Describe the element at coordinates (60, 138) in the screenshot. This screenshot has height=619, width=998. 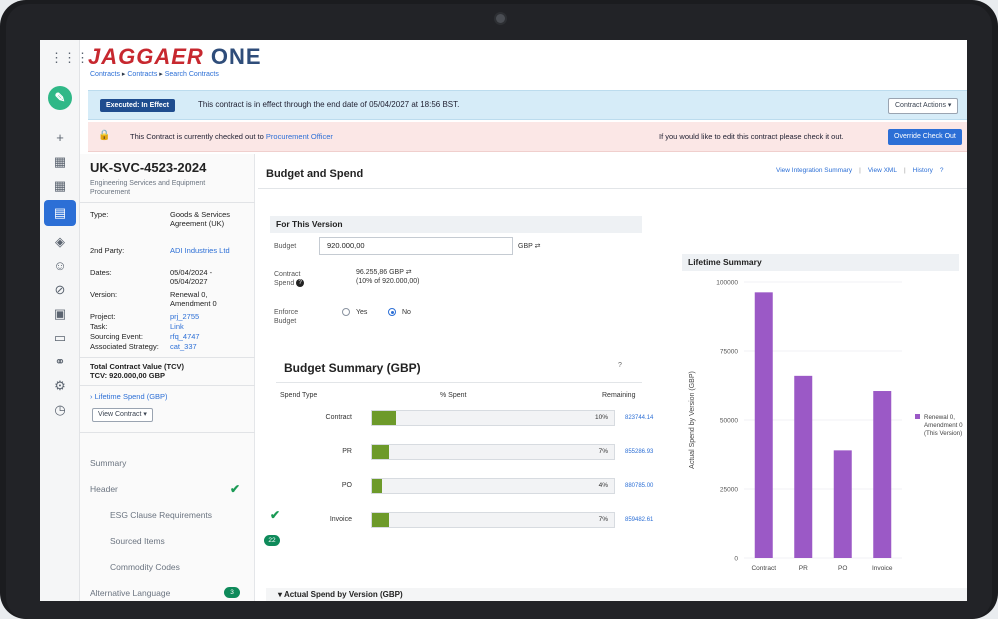
I see `add-icon: +` at that location.